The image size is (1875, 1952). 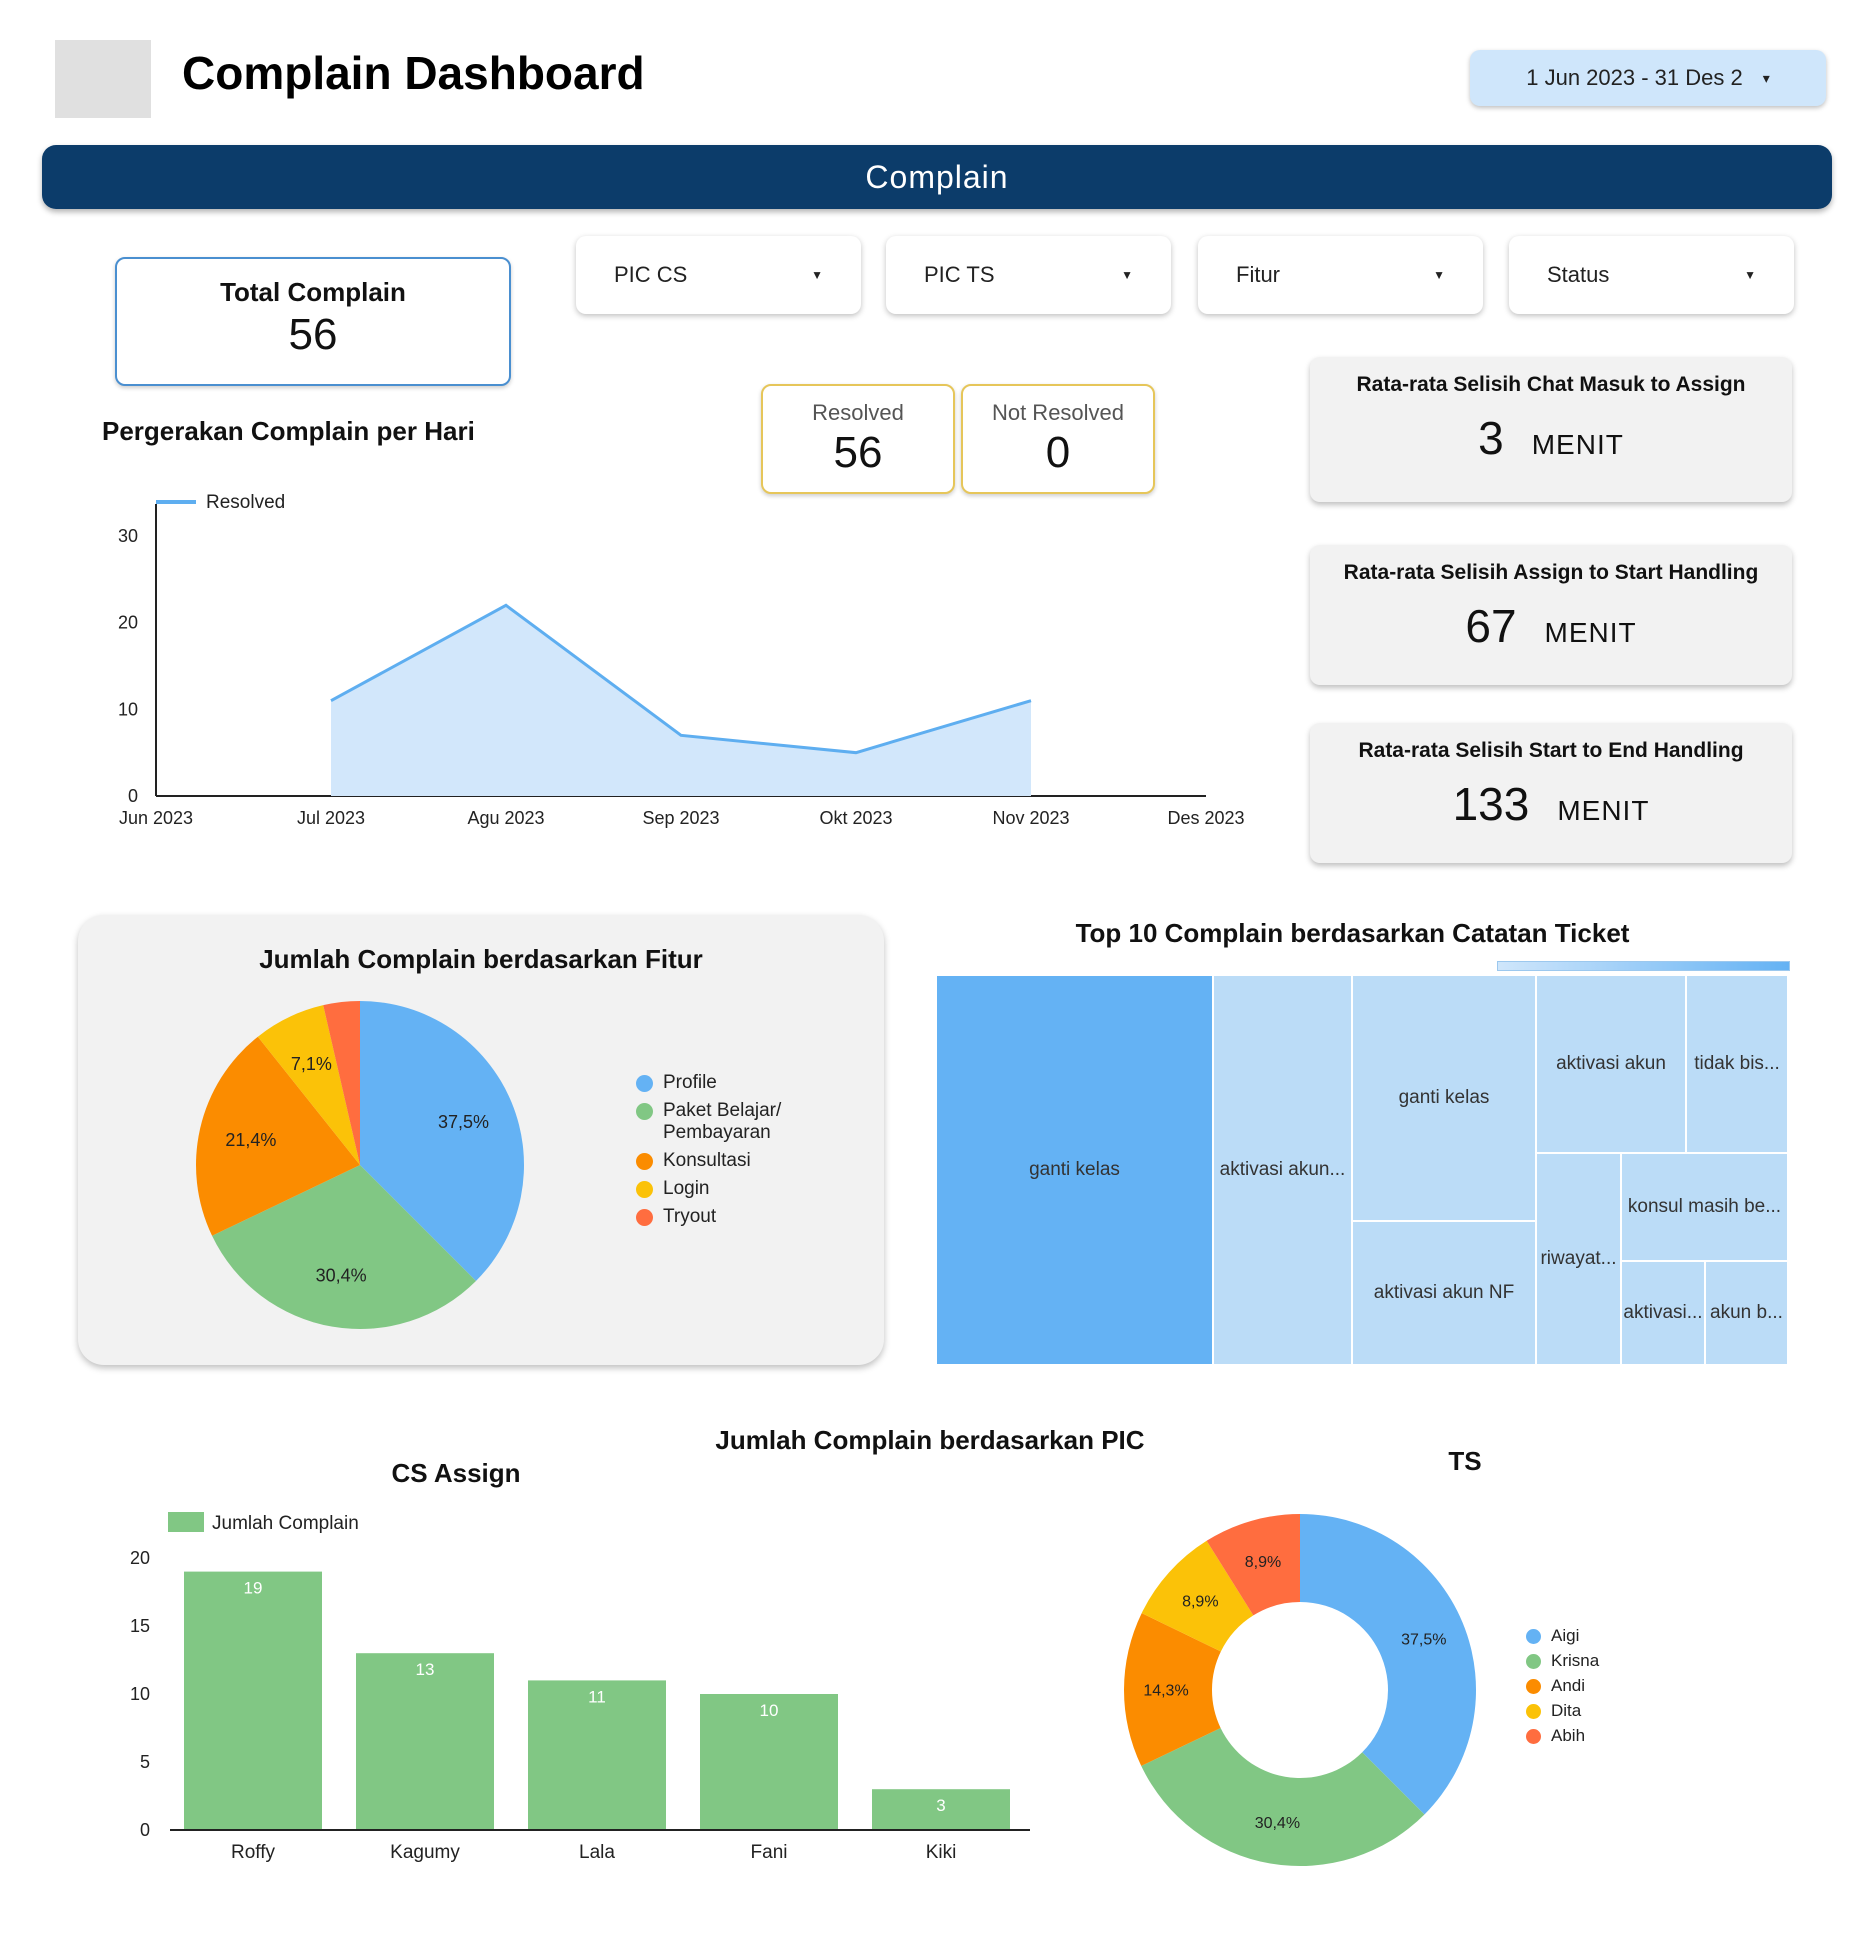 What do you see at coordinates (940, 1805) in the screenshot?
I see `bar-value-label: 3` at bounding box center [940, 1805].